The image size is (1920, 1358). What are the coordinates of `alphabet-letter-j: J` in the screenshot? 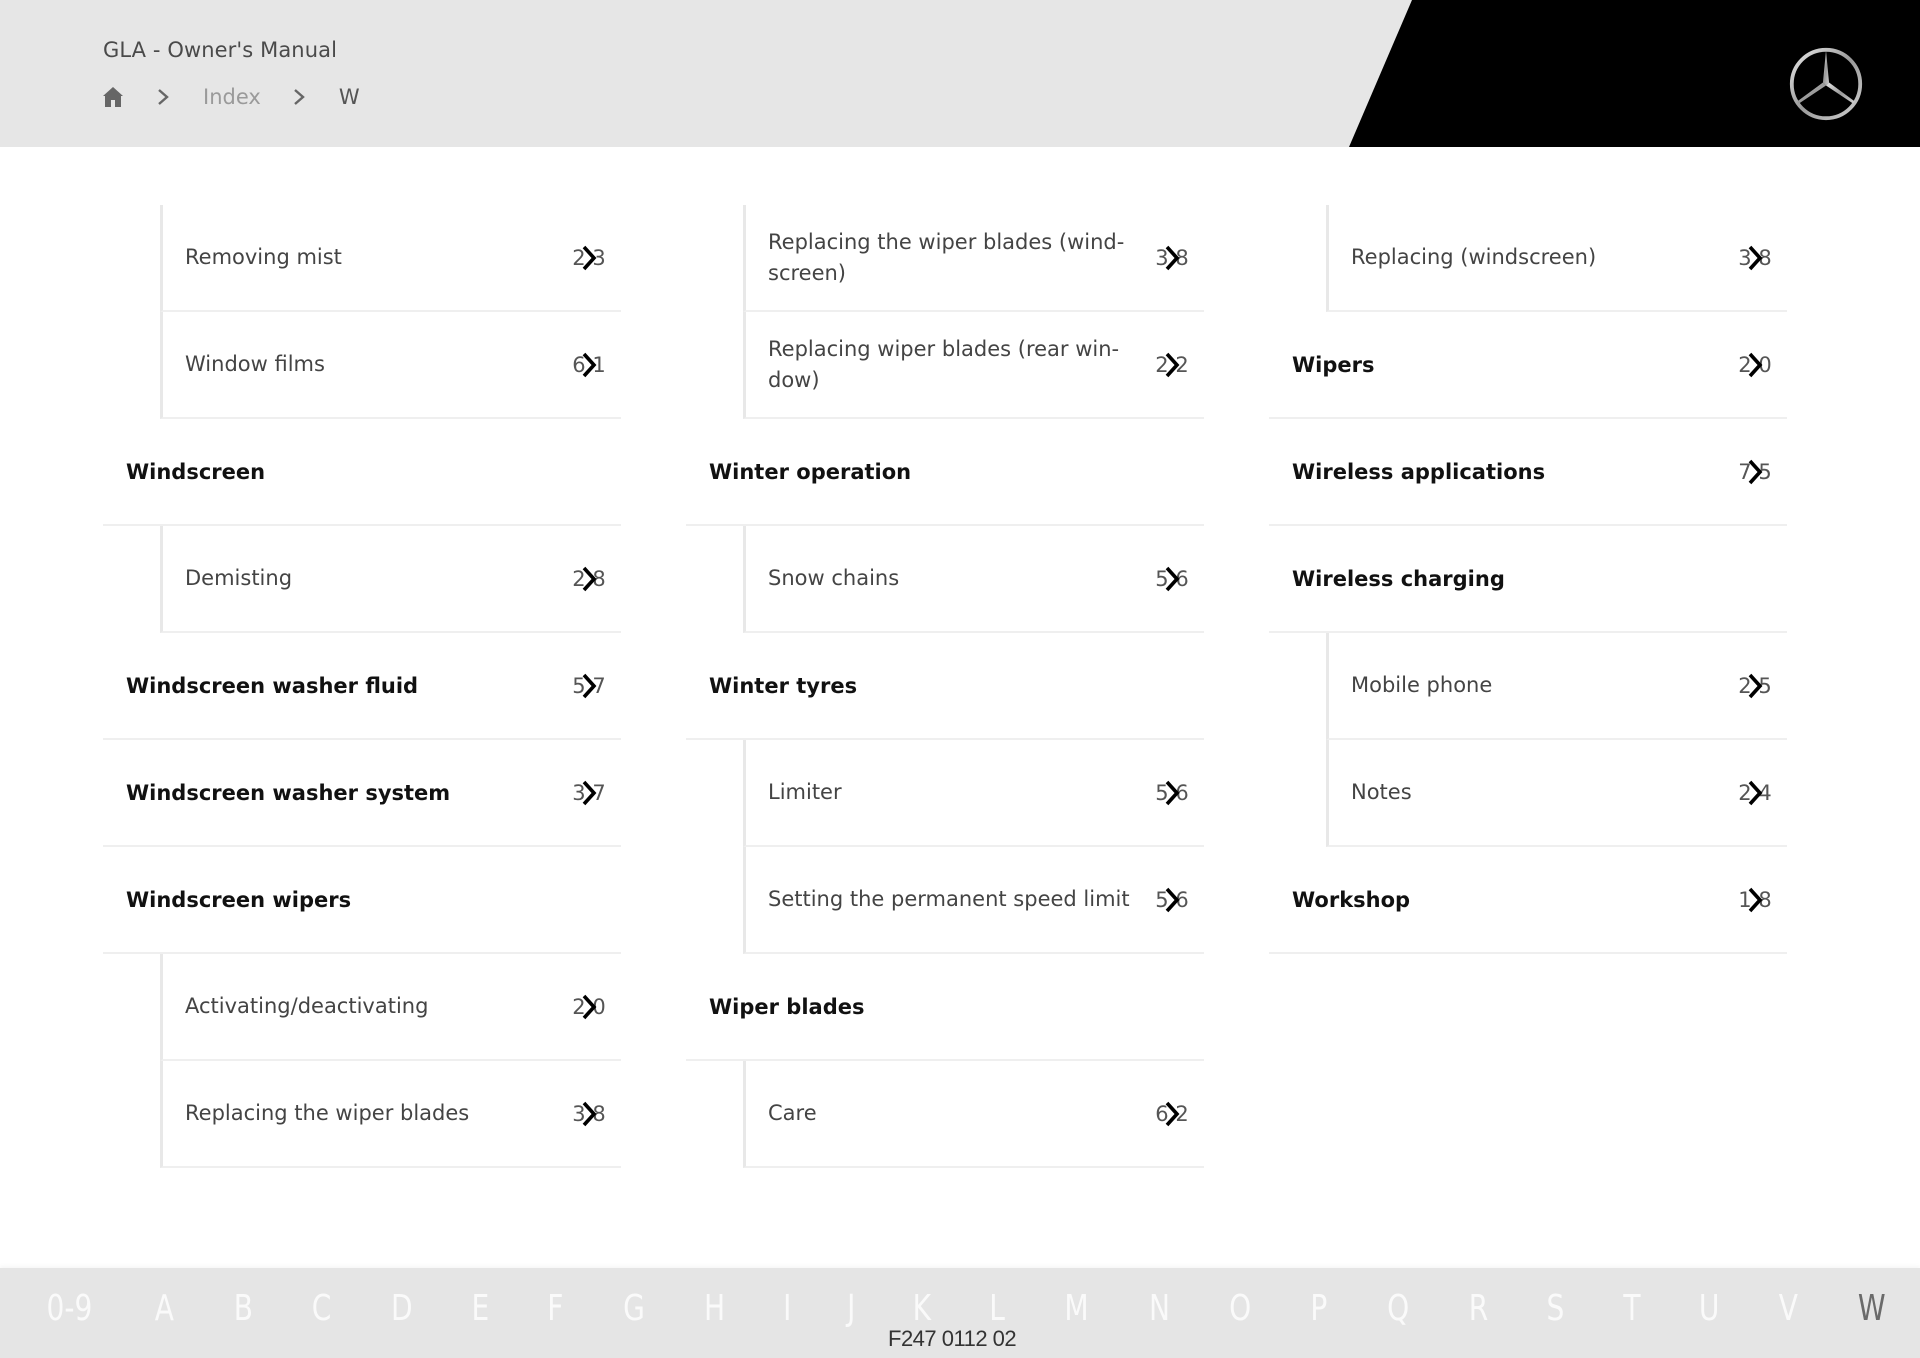 It's located at (851, 1308).